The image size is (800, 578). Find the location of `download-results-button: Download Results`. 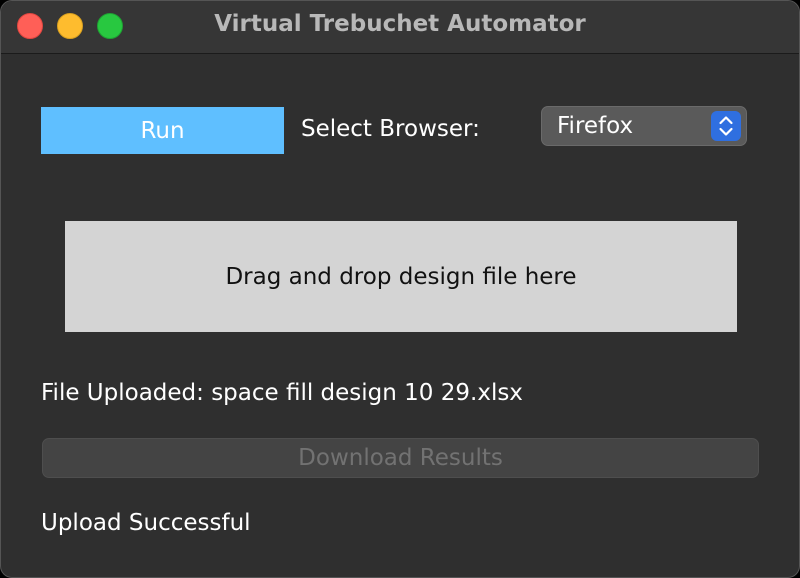

download-results-button: Download Results is located at coordinates (400, 458).